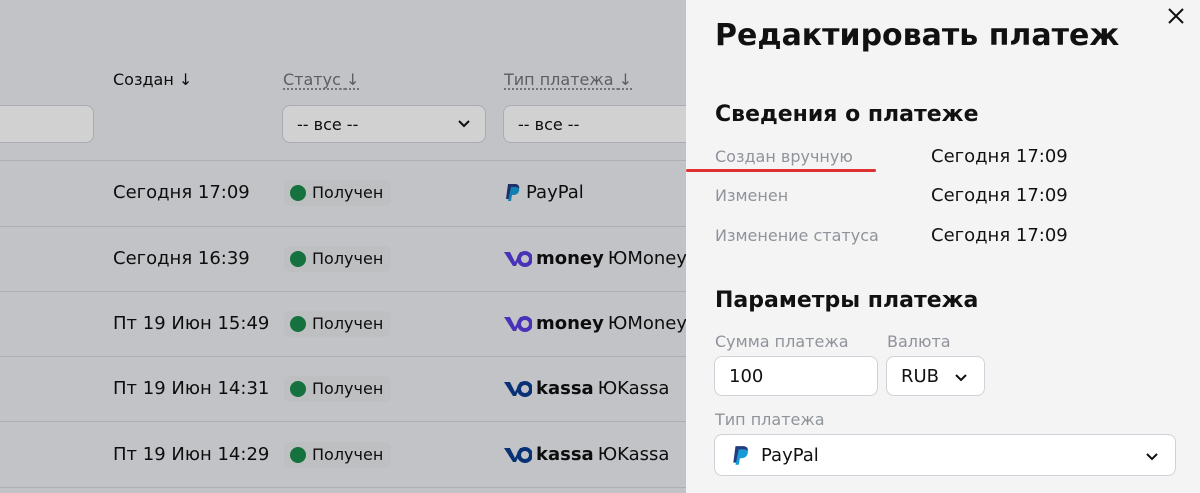 This screenshot has height=493, width=1200. Describe the element at coordinates (784, 156) in the screenshot. I see `info-label-created: Создан вручную` at that location.